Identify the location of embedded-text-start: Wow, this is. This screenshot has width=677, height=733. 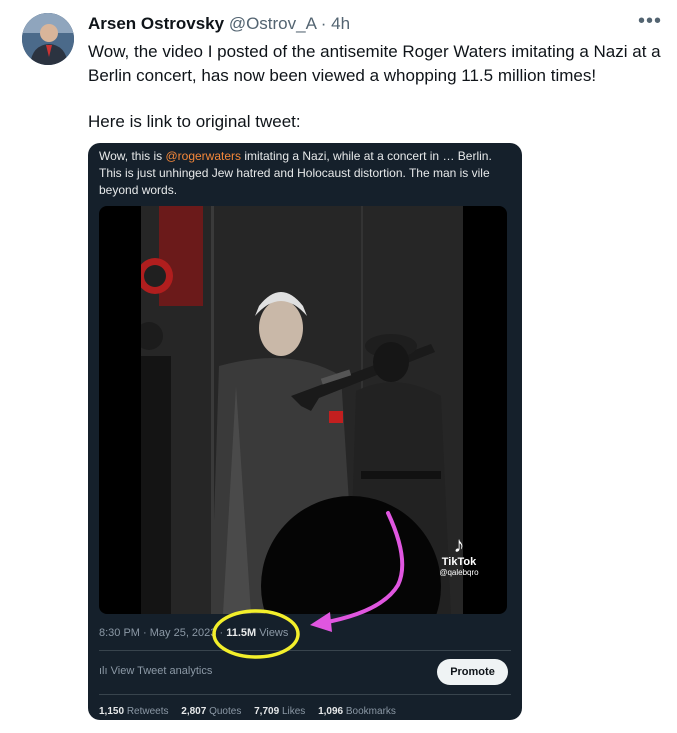
(132, 156).